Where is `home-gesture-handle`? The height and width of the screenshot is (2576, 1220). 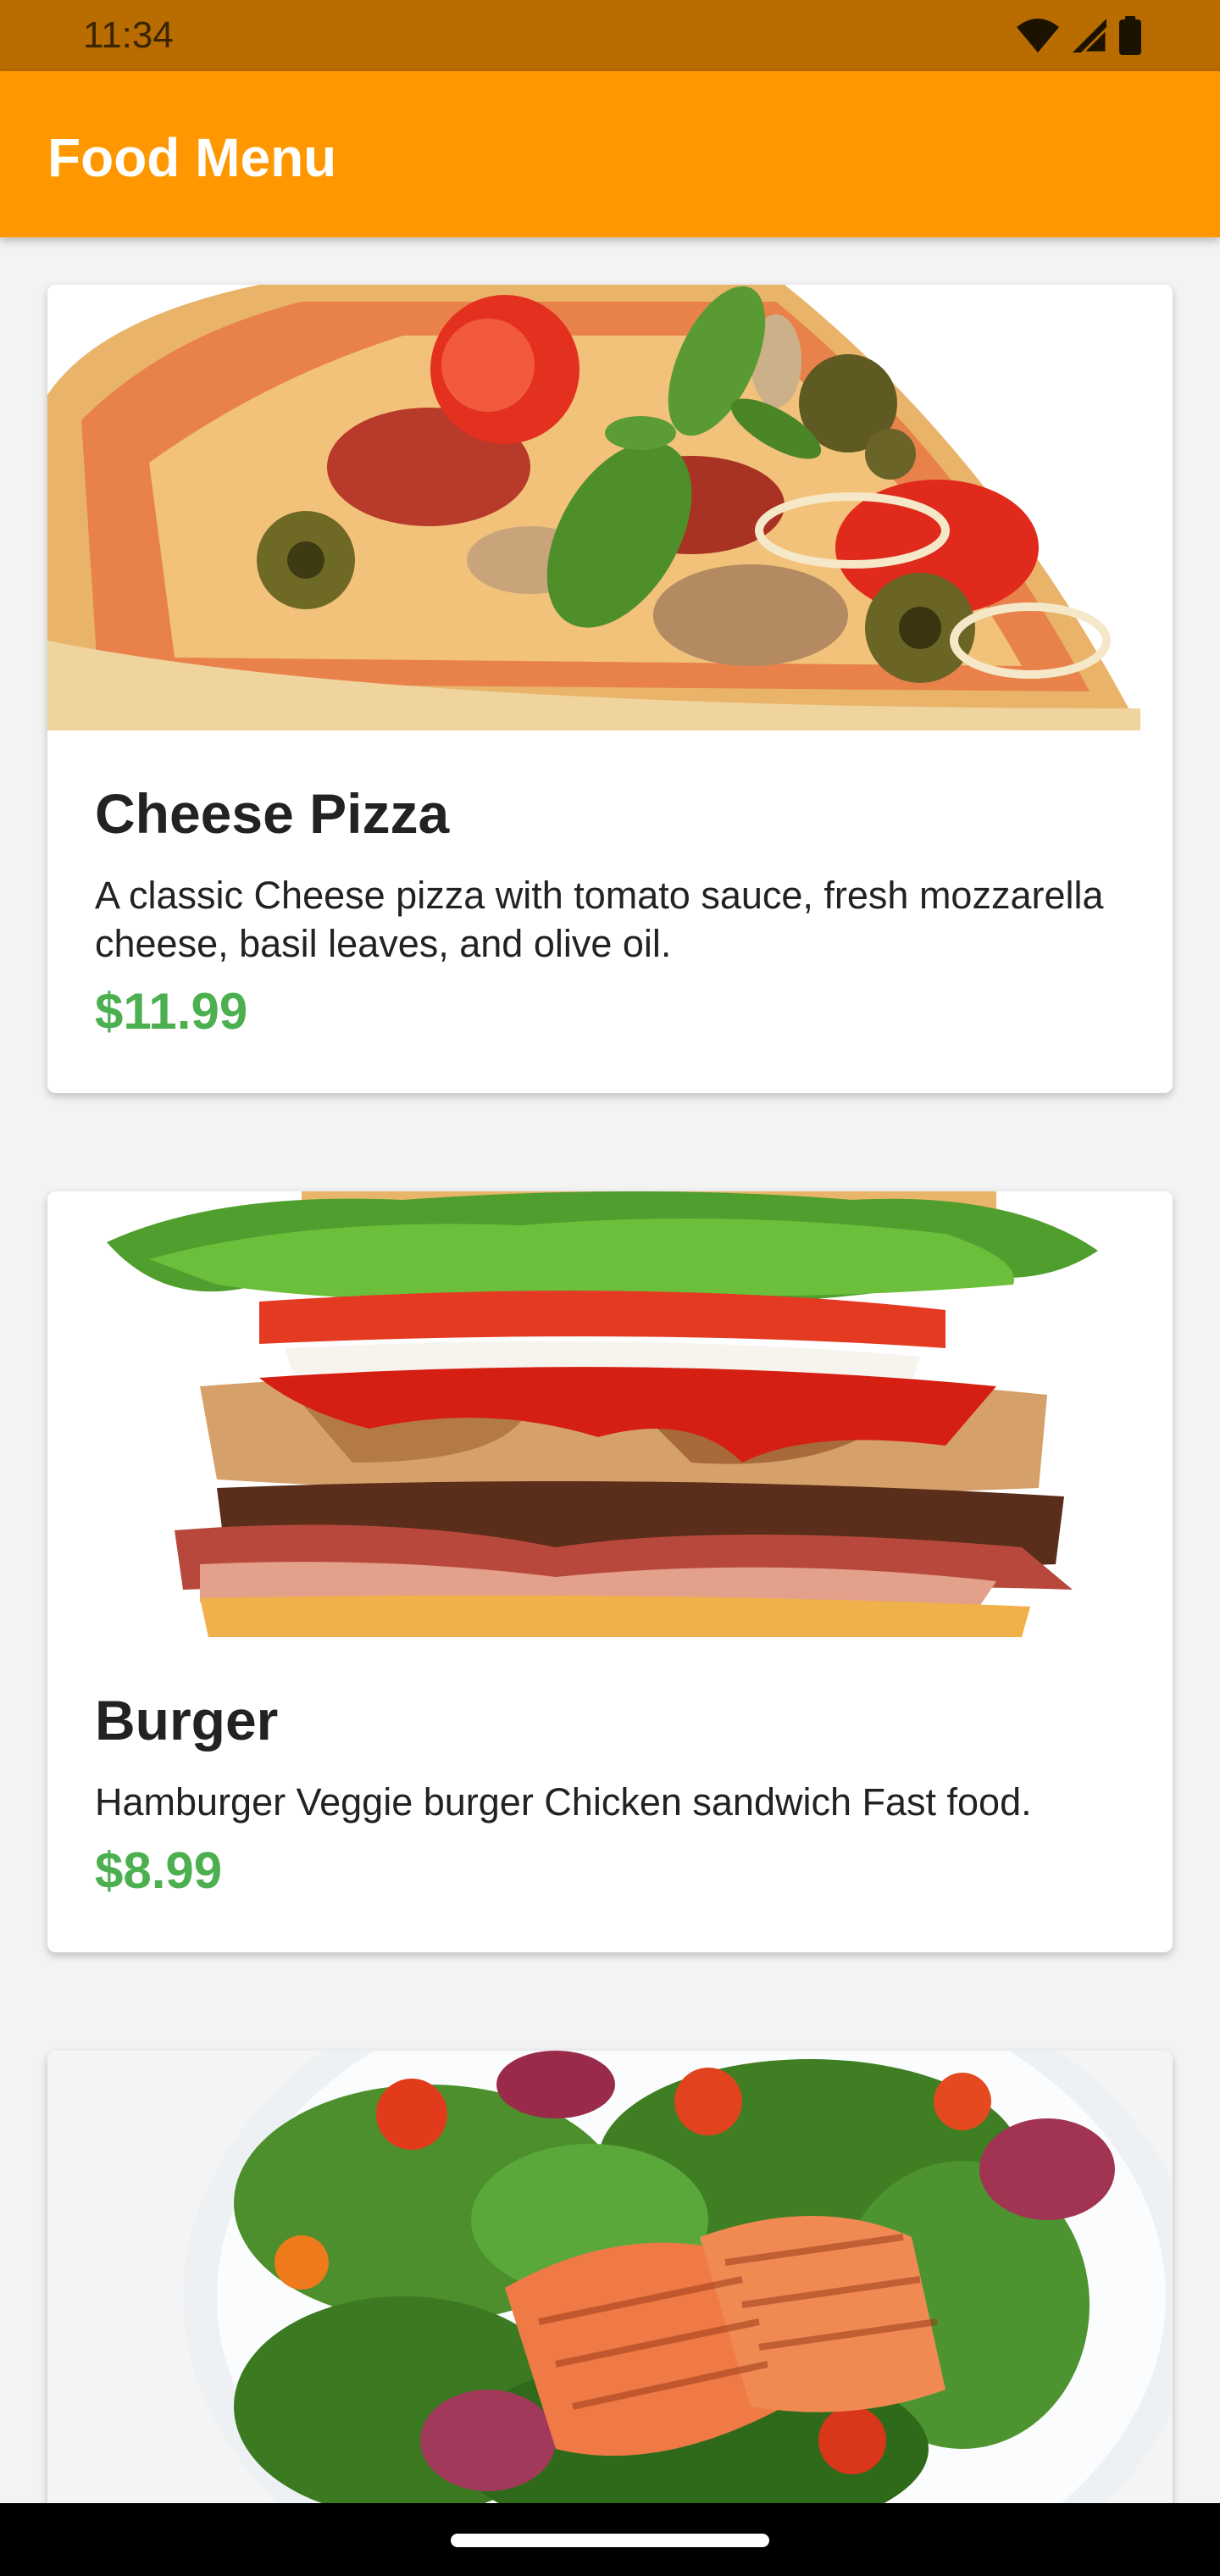 home-gesture-handle is located at coordinates (610, 2540).